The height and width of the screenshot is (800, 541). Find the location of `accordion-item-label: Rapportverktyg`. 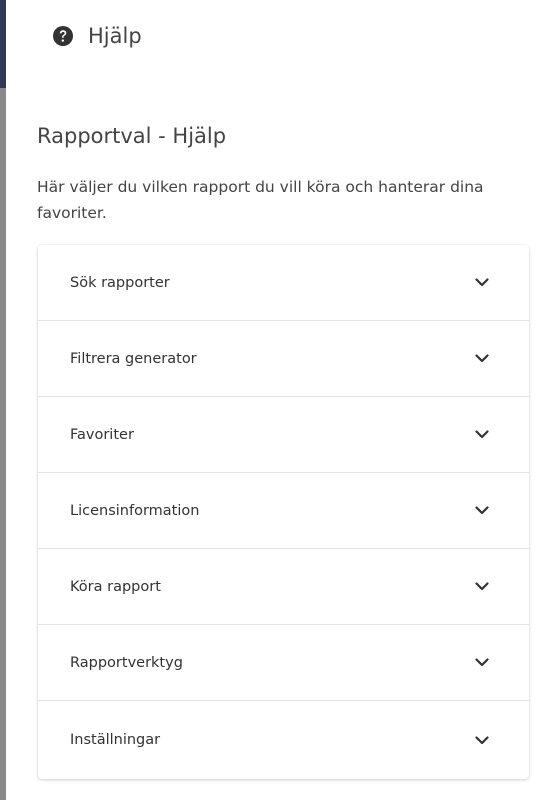

accordion-item-label: Rapportverktyg is located at coordinates (126, 662).